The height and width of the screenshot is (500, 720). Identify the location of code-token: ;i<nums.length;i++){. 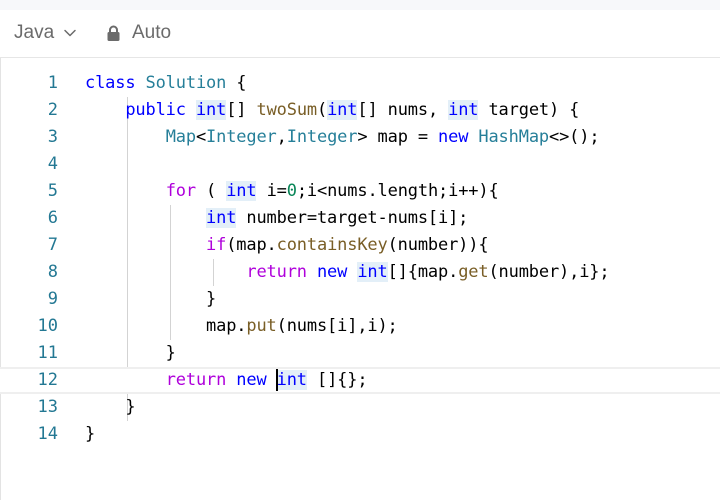
(397, 191).